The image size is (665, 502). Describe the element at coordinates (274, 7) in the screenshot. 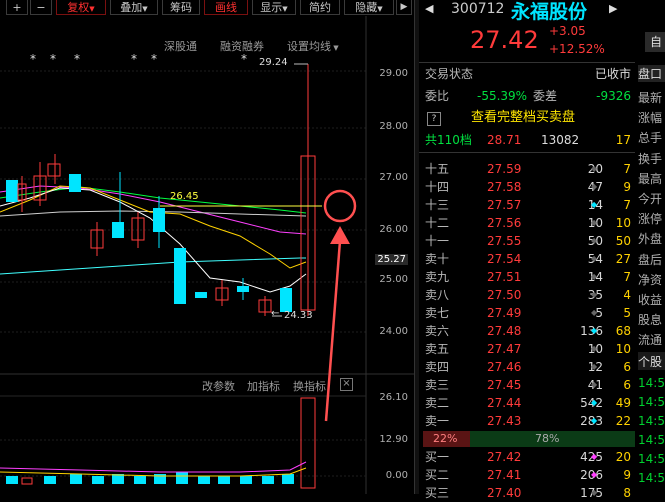

I see `display-menu: 显示▼` at that location.